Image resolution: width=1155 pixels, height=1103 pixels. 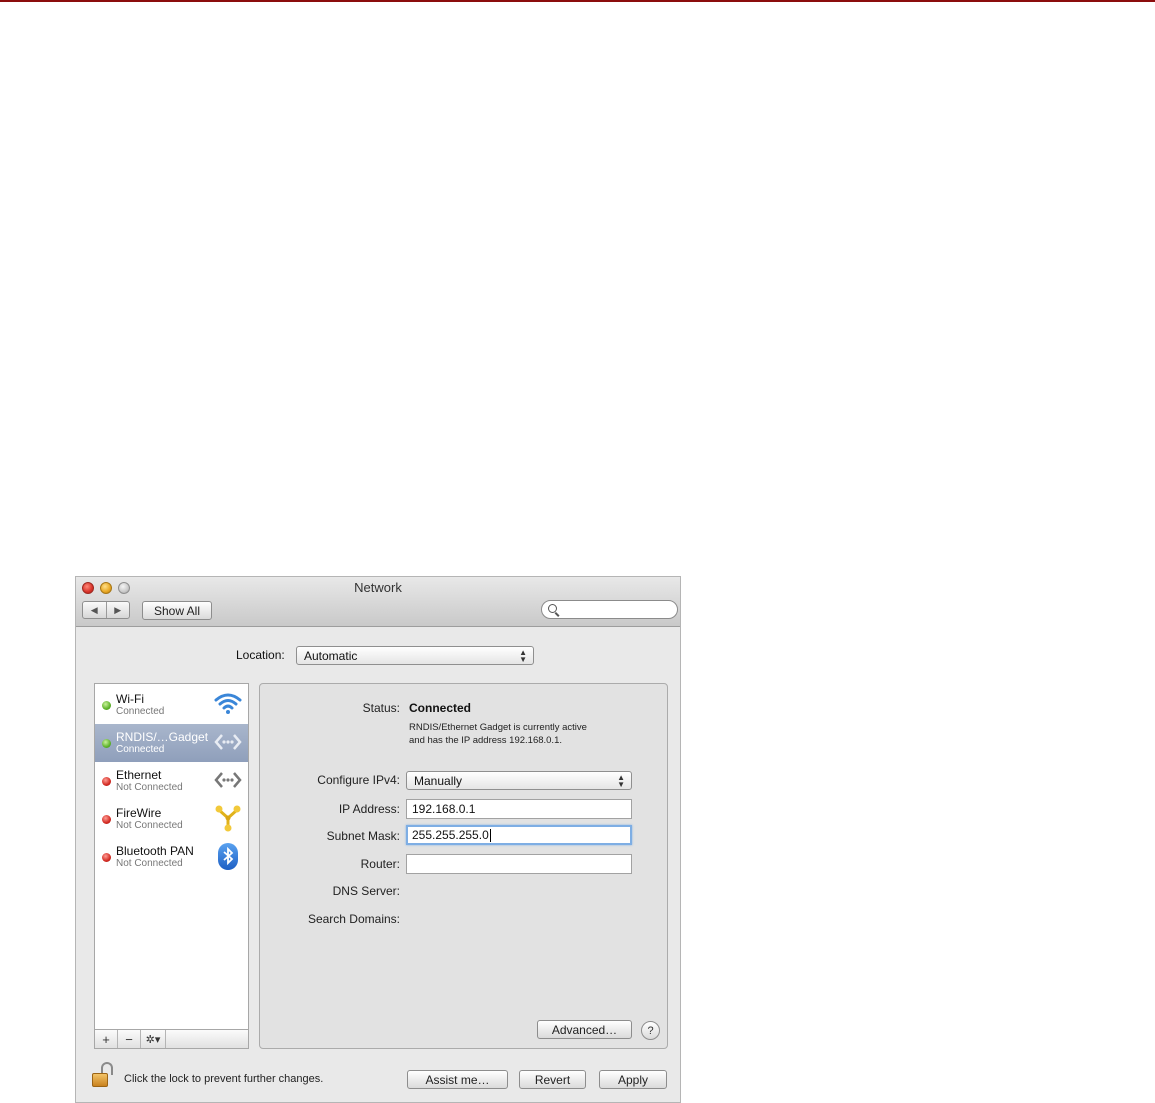 What do you see at coordinates (129, 1039) in the screenshot?
I see `remove-service-button: −` at bounding box center [129, 1039].